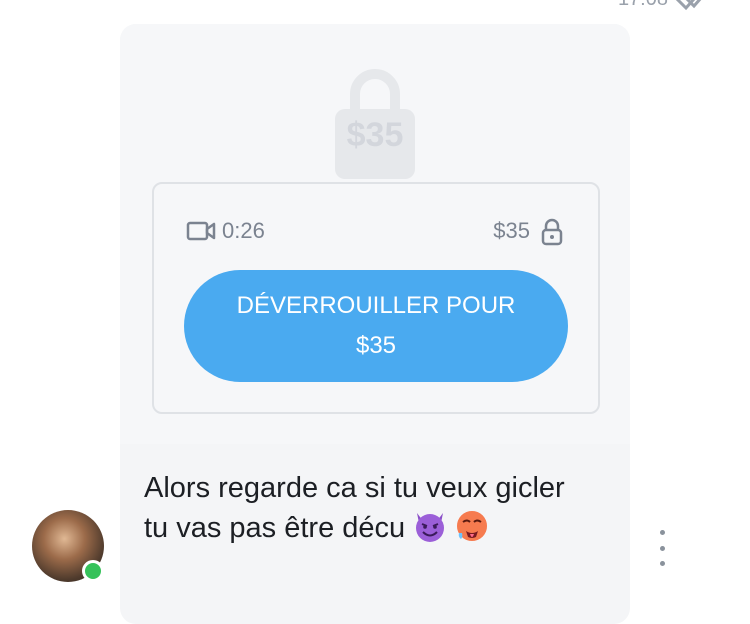 The height and width of the screenshot is (624, 750). Describe the element at coordinates (472, 526) in the screenshot. I see `hot-face-emoji` at that location.